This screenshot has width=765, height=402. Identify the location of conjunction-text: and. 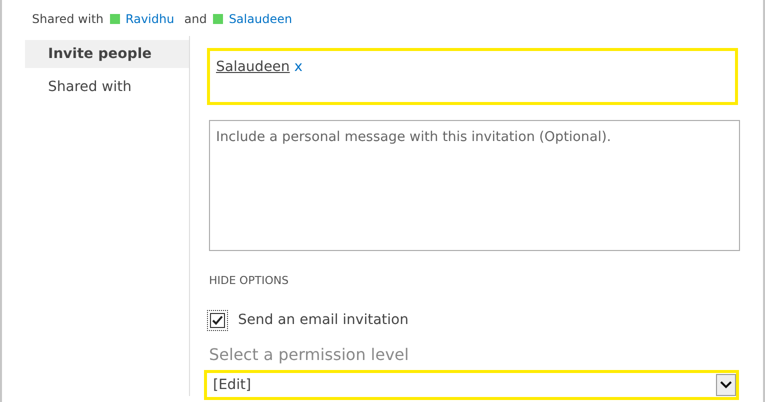
(195, 19).